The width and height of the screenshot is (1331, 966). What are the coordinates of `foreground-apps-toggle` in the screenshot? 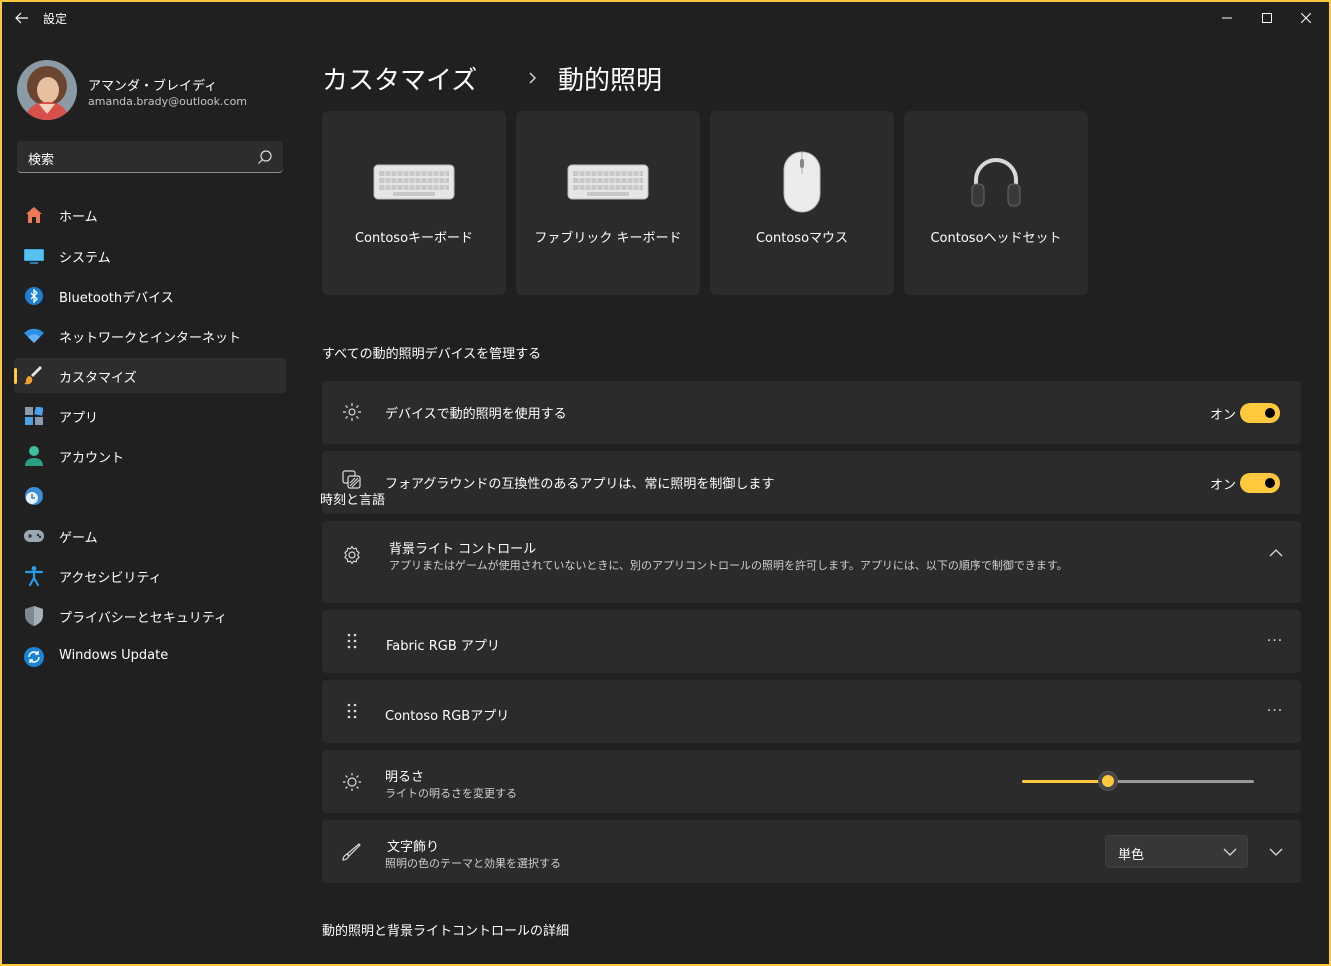 It's located at (1260, 483).